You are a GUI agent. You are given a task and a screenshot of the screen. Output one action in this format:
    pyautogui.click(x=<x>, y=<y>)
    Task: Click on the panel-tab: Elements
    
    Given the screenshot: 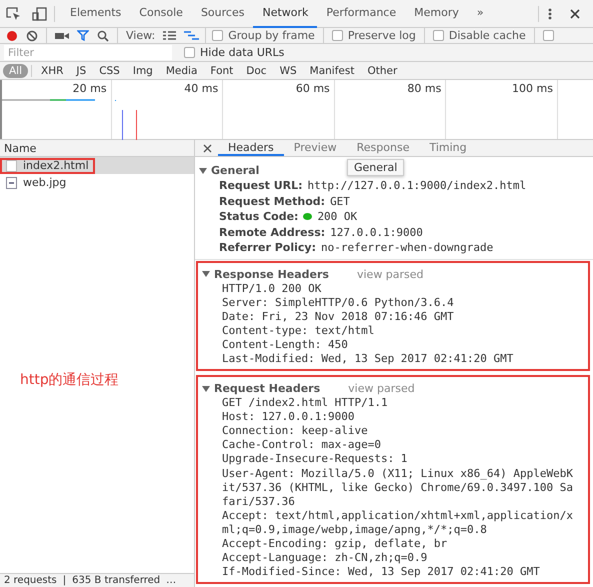 What is the action you would take?
    pyautogui.click(x=95, y=14)
    